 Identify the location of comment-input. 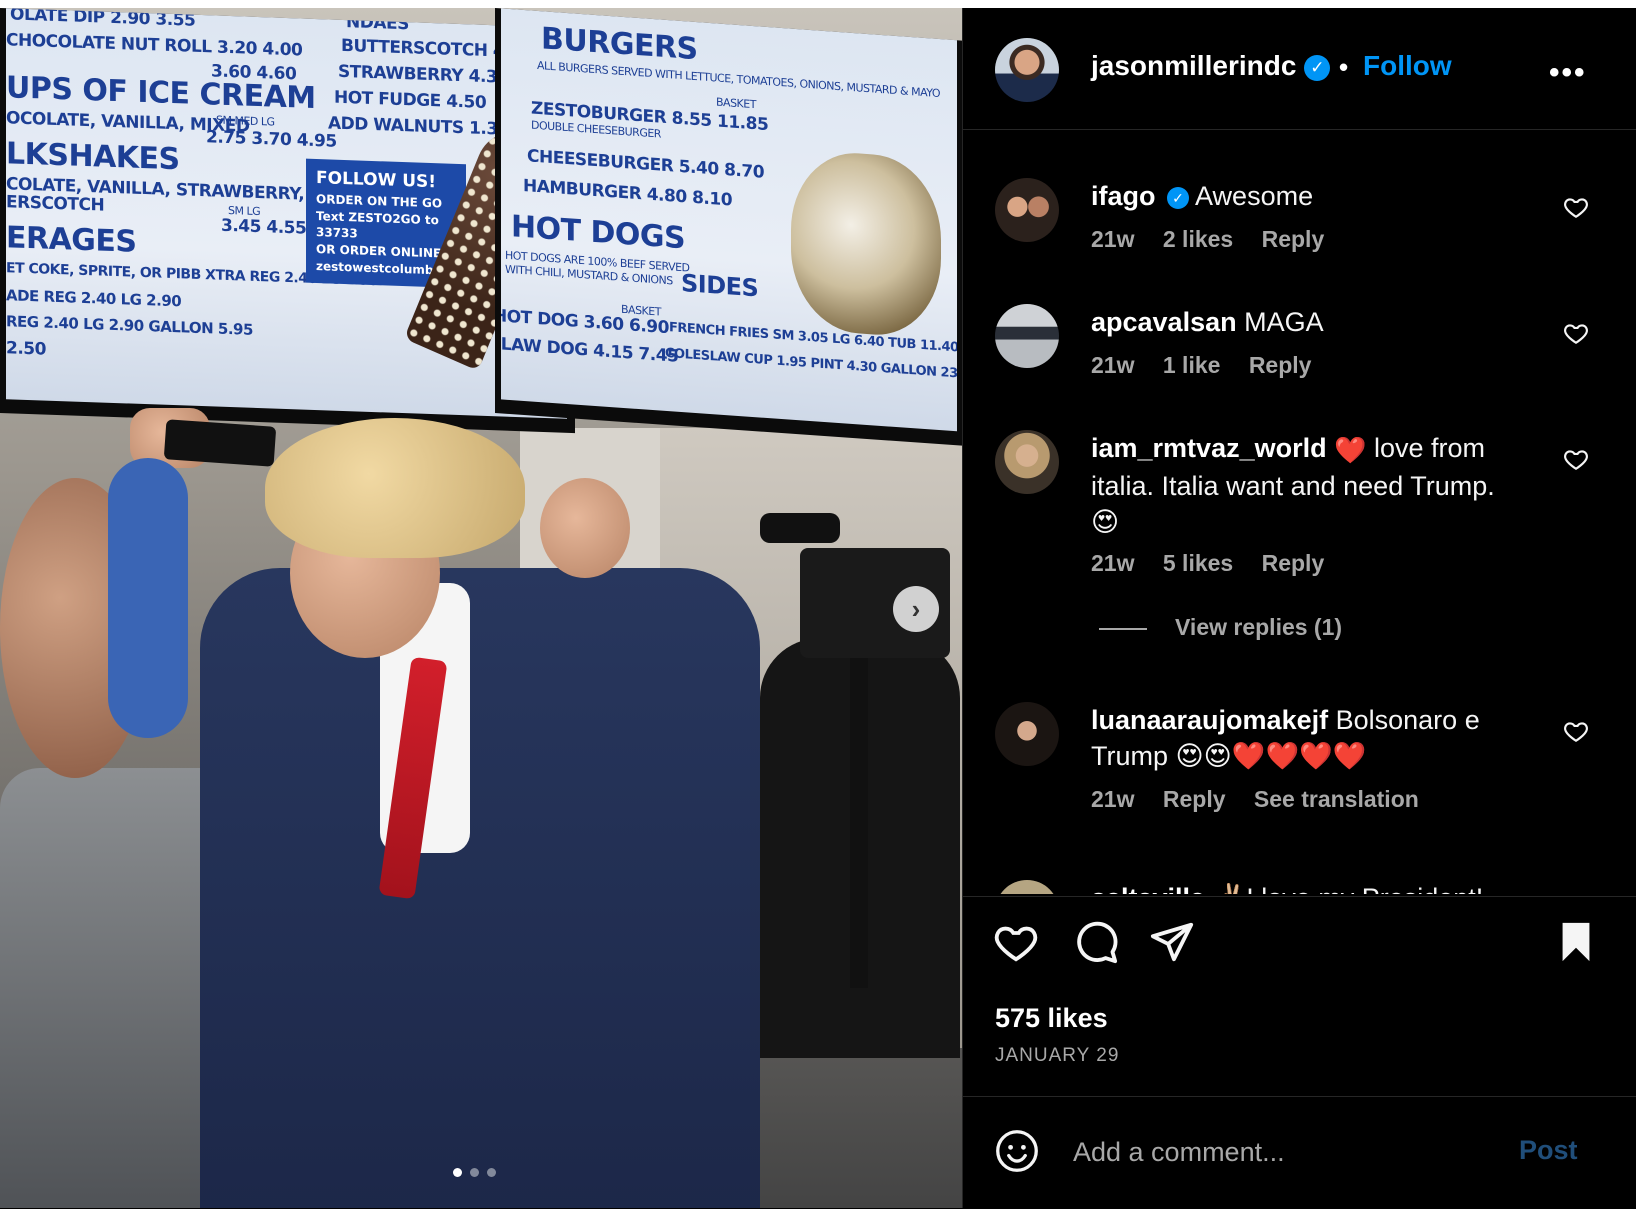
(1283, 1152).